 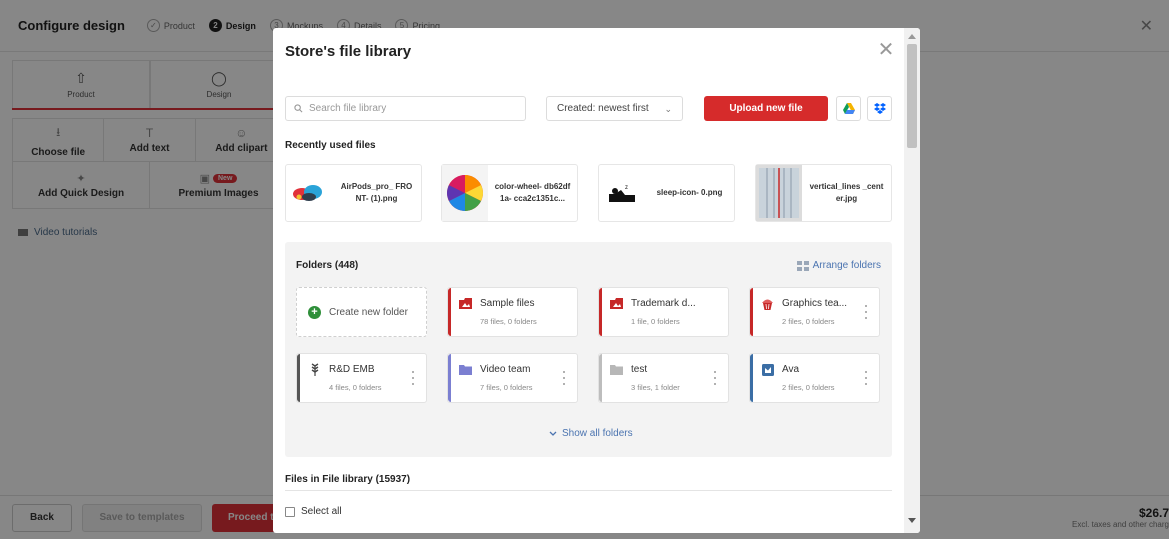 I want to click on upload-new-file-button: Upload new file, so click(x=766, y=108).